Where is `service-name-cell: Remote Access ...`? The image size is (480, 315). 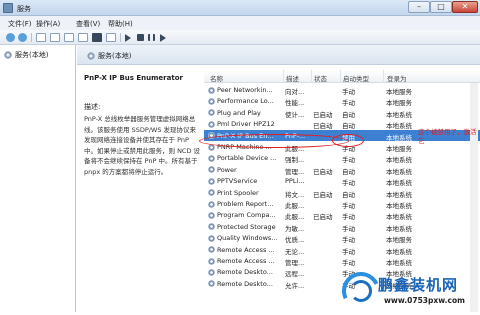 service-name-cell: Remote Access ... is located at coordinates (246, 250).